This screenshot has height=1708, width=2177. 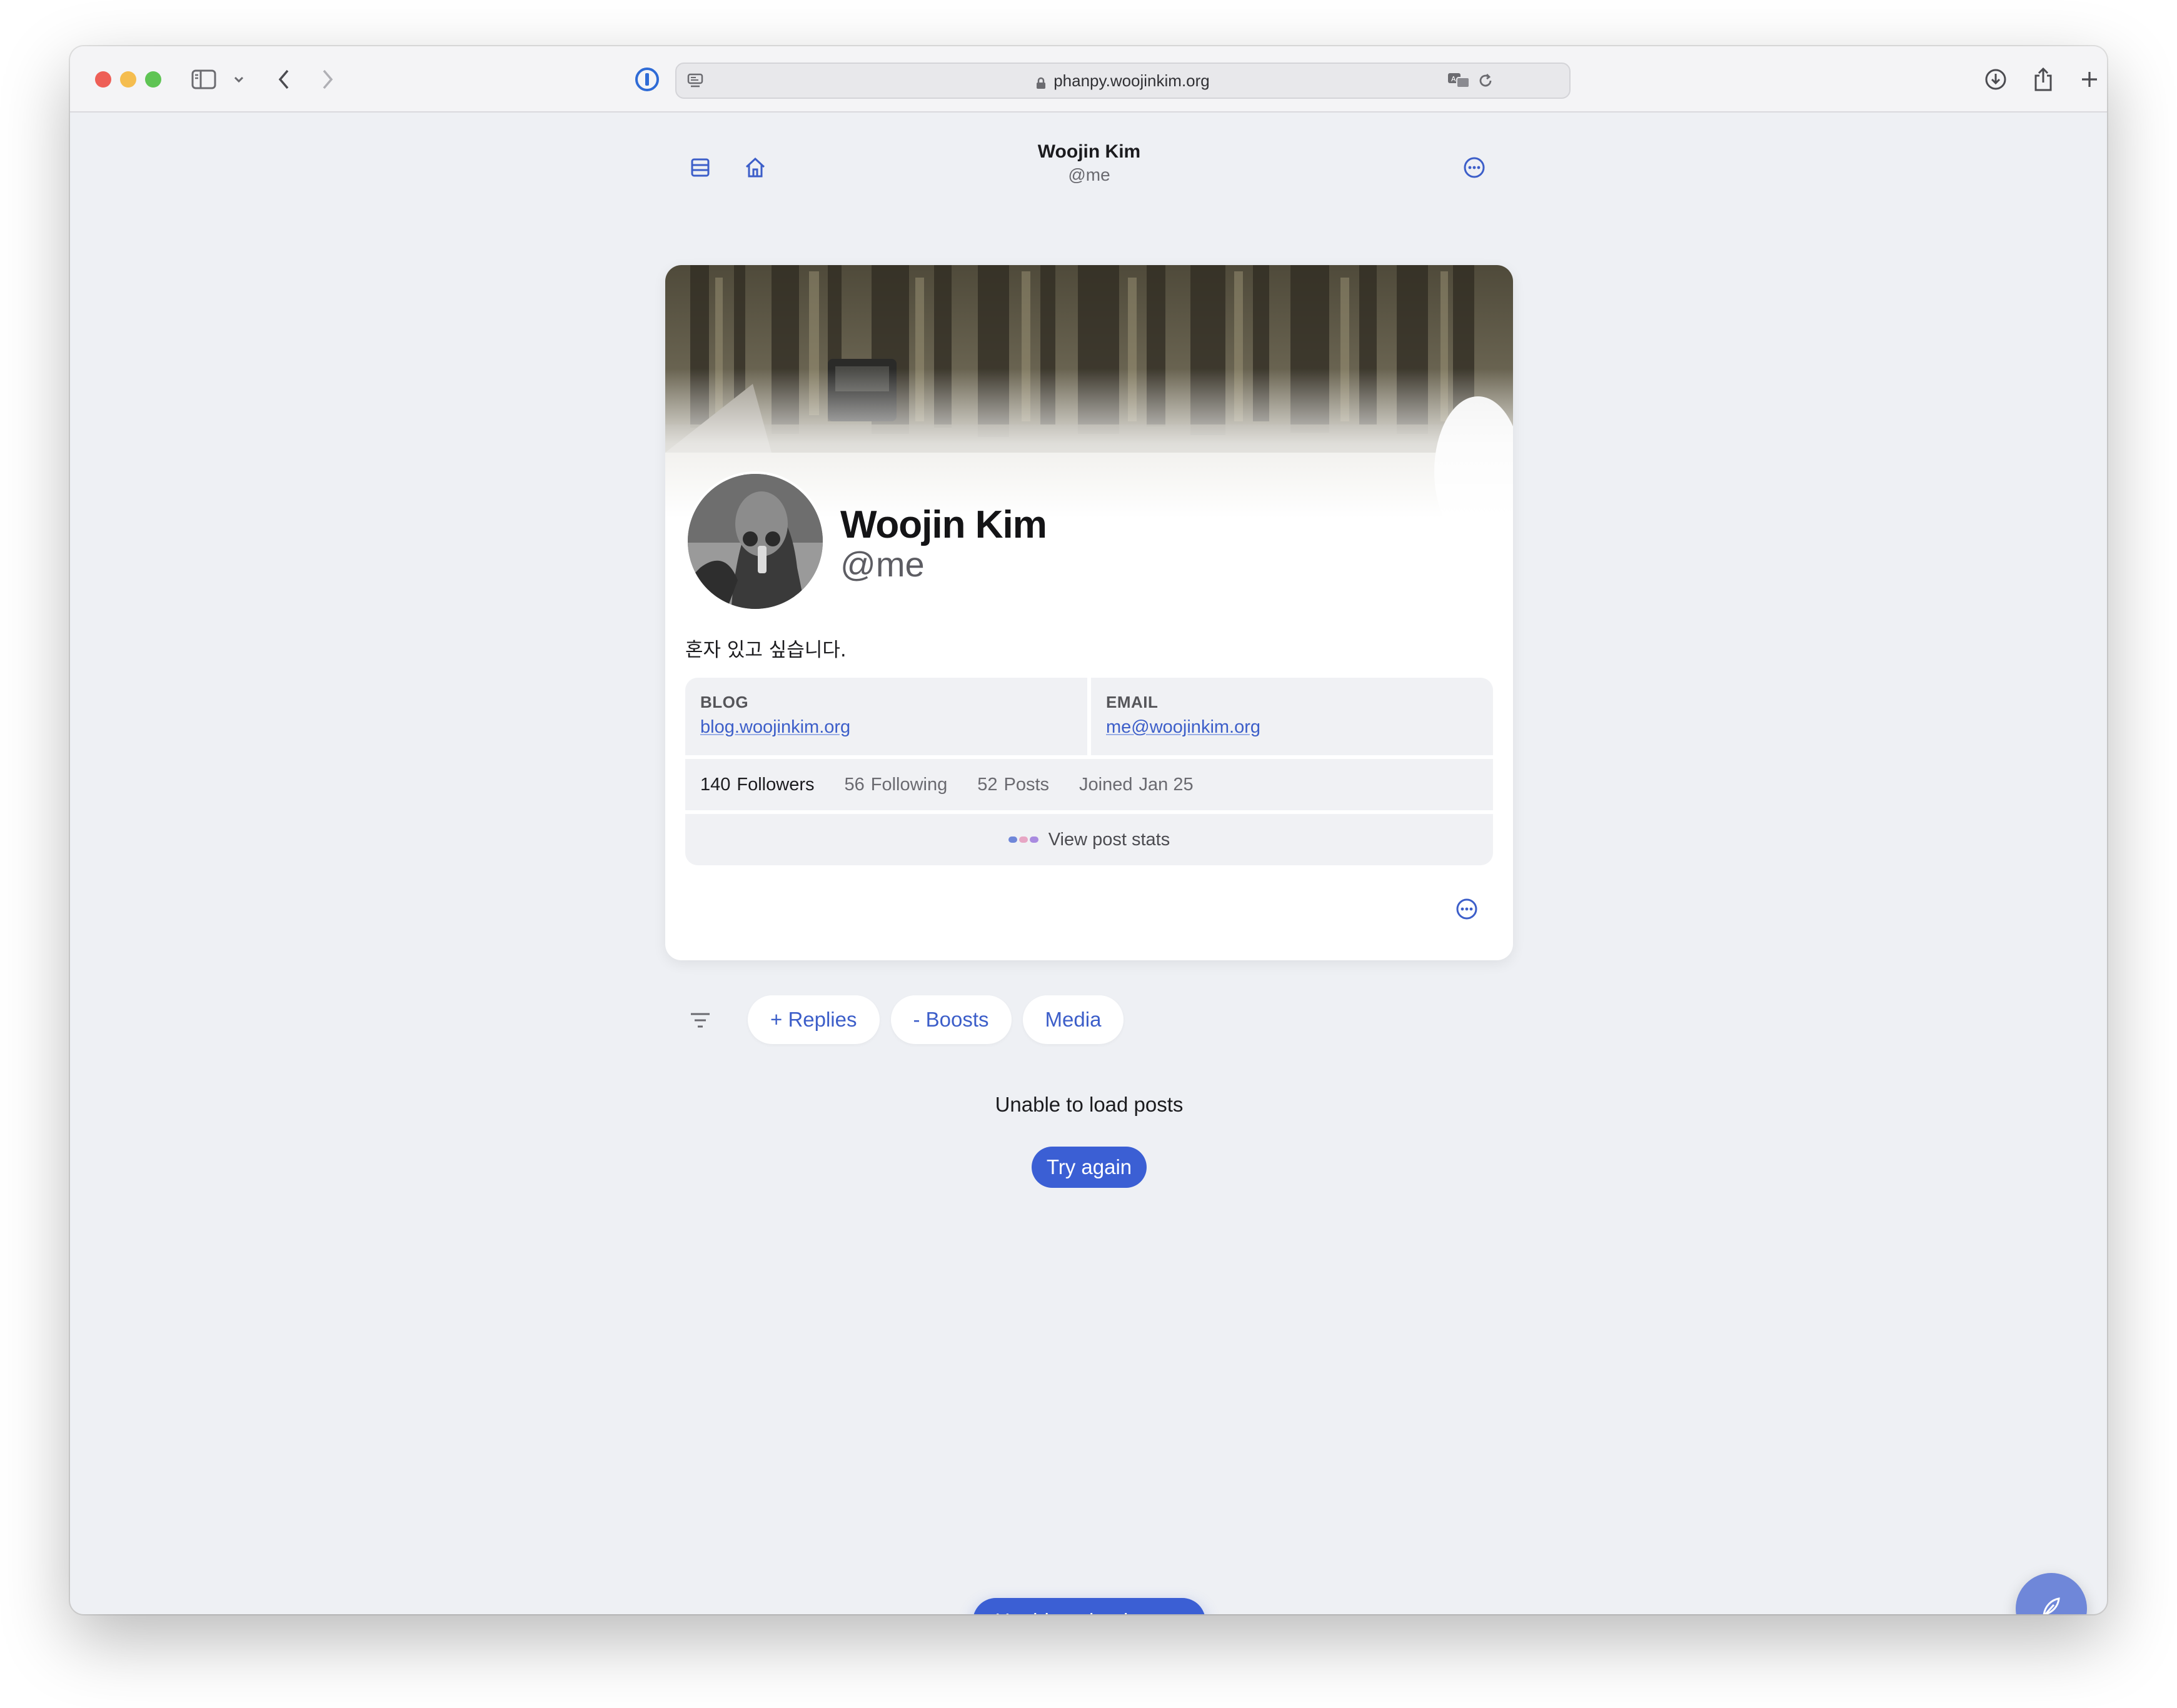 What do you see at coordinates (1132, 702) in the screenshot?
I see `field-label: EMAIL` at bounding box center [1132, 702].